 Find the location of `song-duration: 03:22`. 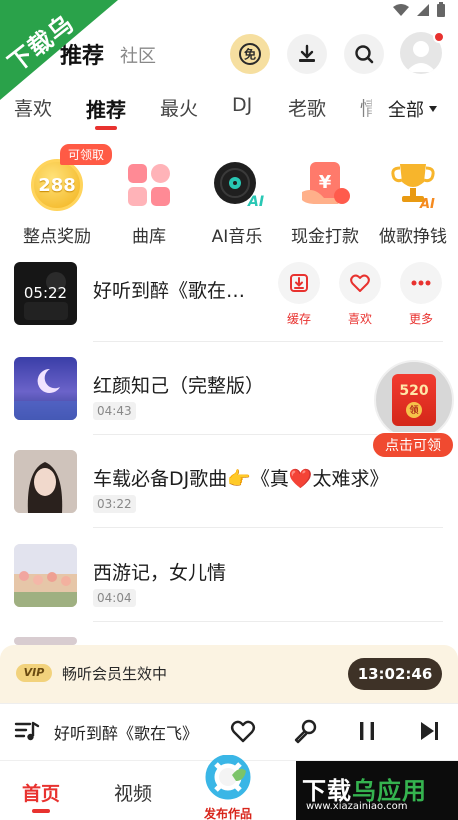

song-duration: 03:22 is located at coordinates (114, 504).